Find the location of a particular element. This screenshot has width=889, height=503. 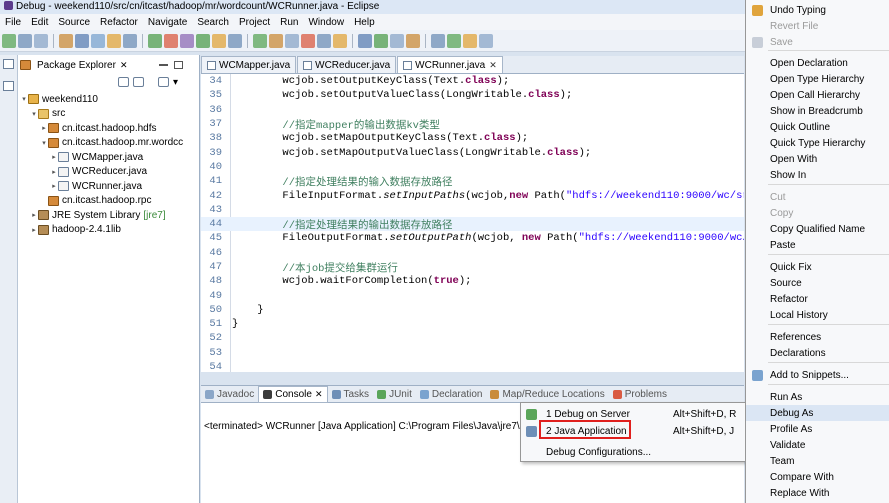

context-menu-item-validate: Validate is located at coordinates (817, 445).